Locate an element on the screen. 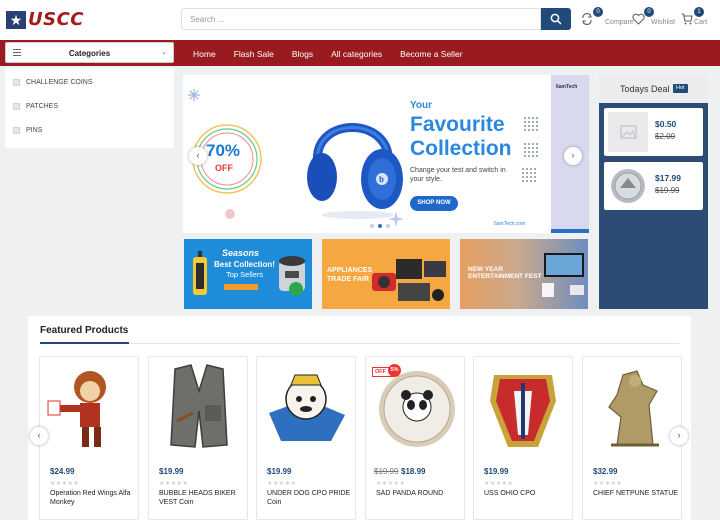  search-button is located at coordinates (556, 19).